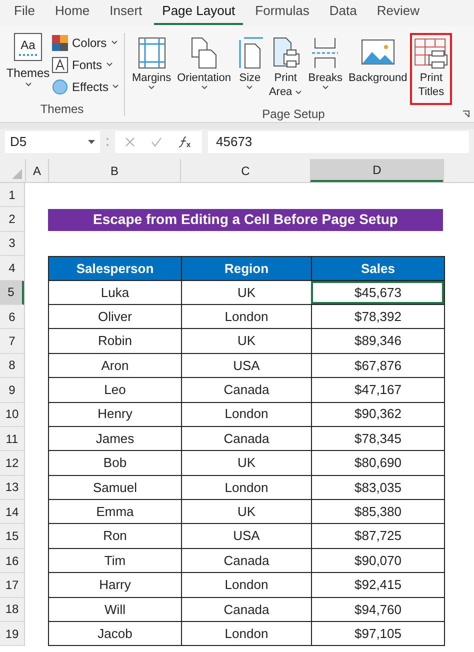 The height and width of the screenshot is (652, 474). What do you see at coordinates (12, 244) in the screenshot?
I see `row-header: 3` at bounding box center [12, 244].